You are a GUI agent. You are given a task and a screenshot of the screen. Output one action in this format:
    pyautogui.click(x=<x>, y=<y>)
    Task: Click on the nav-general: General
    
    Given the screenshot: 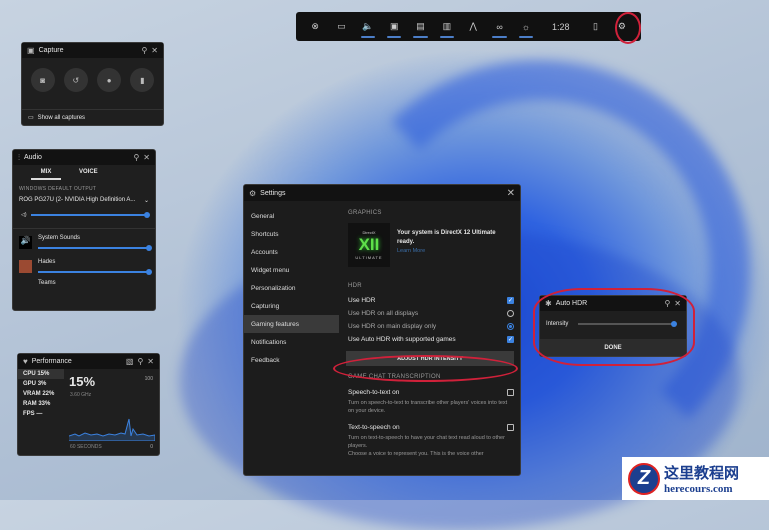 What is the action you would take?
    pyautogui.click(x=291, y=216)
    